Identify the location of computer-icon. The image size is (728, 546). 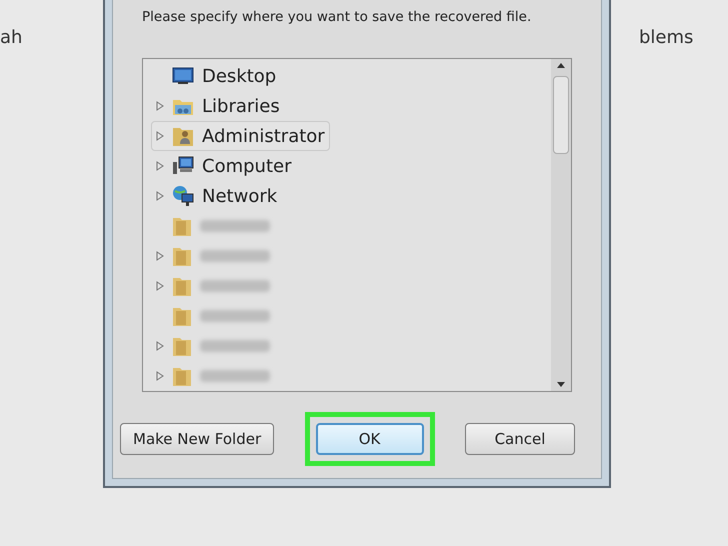
(183, 166).